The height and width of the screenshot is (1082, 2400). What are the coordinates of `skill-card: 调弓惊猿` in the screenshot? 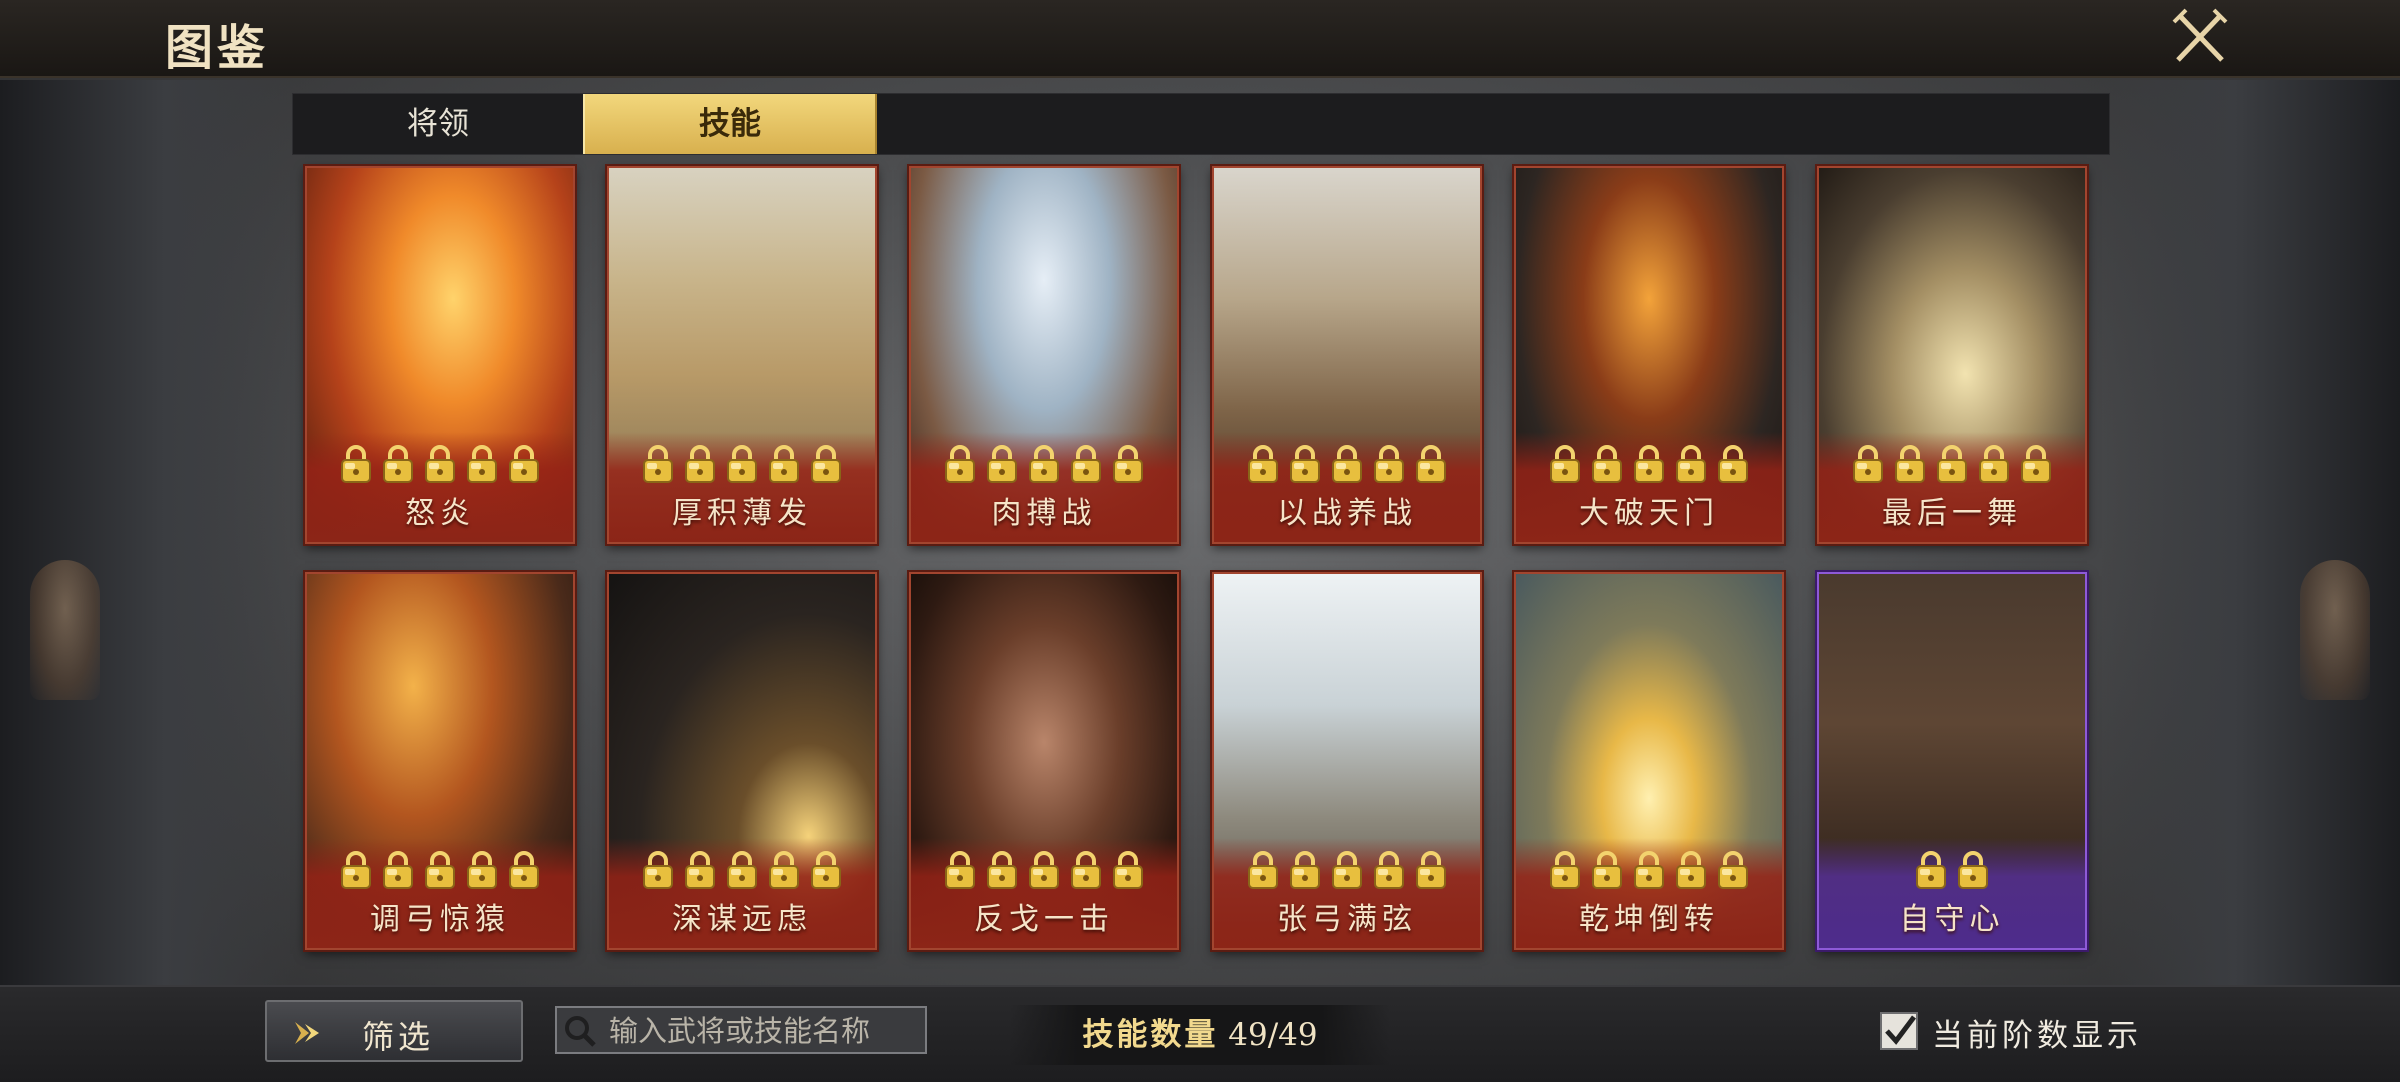 It's located at (440, 761).